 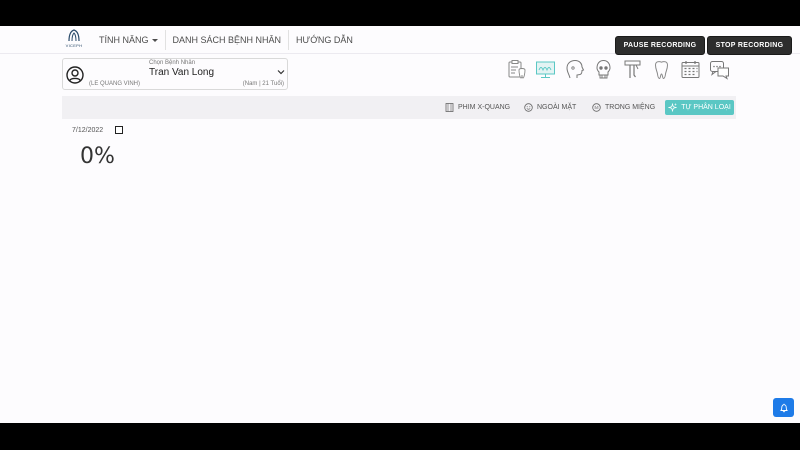 I want to click on nav-patient-list-label: DANH SÁCH BỆNH NHÂN, so click(x=227, y=40).